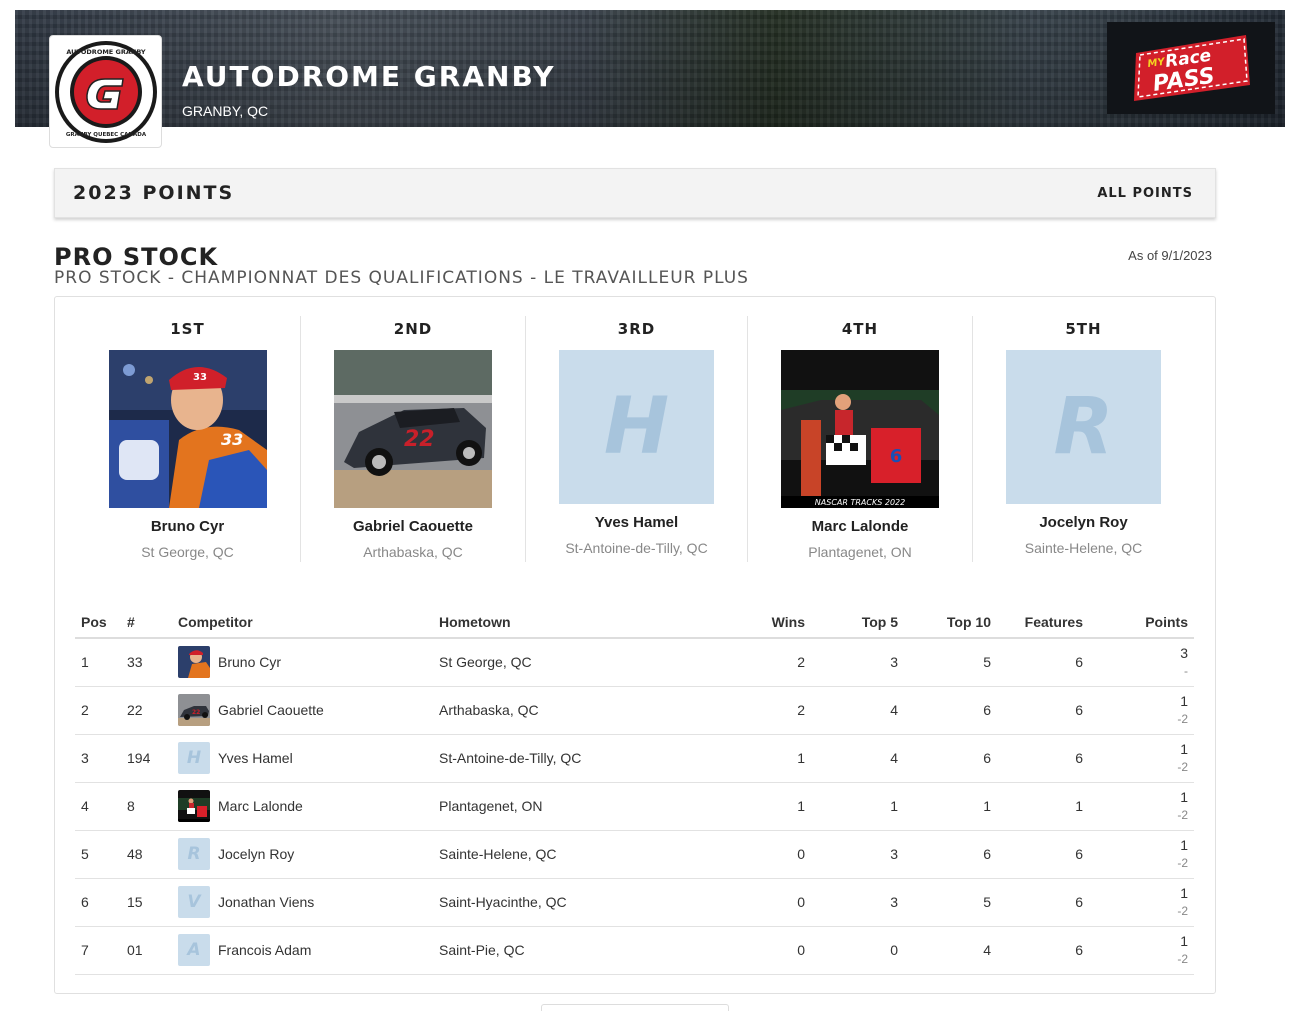 Image resolution: width=1300 pixels, height=1011 pixels. I want to click on svg-text: AUTODROME GRANBY, so click(106, 52).